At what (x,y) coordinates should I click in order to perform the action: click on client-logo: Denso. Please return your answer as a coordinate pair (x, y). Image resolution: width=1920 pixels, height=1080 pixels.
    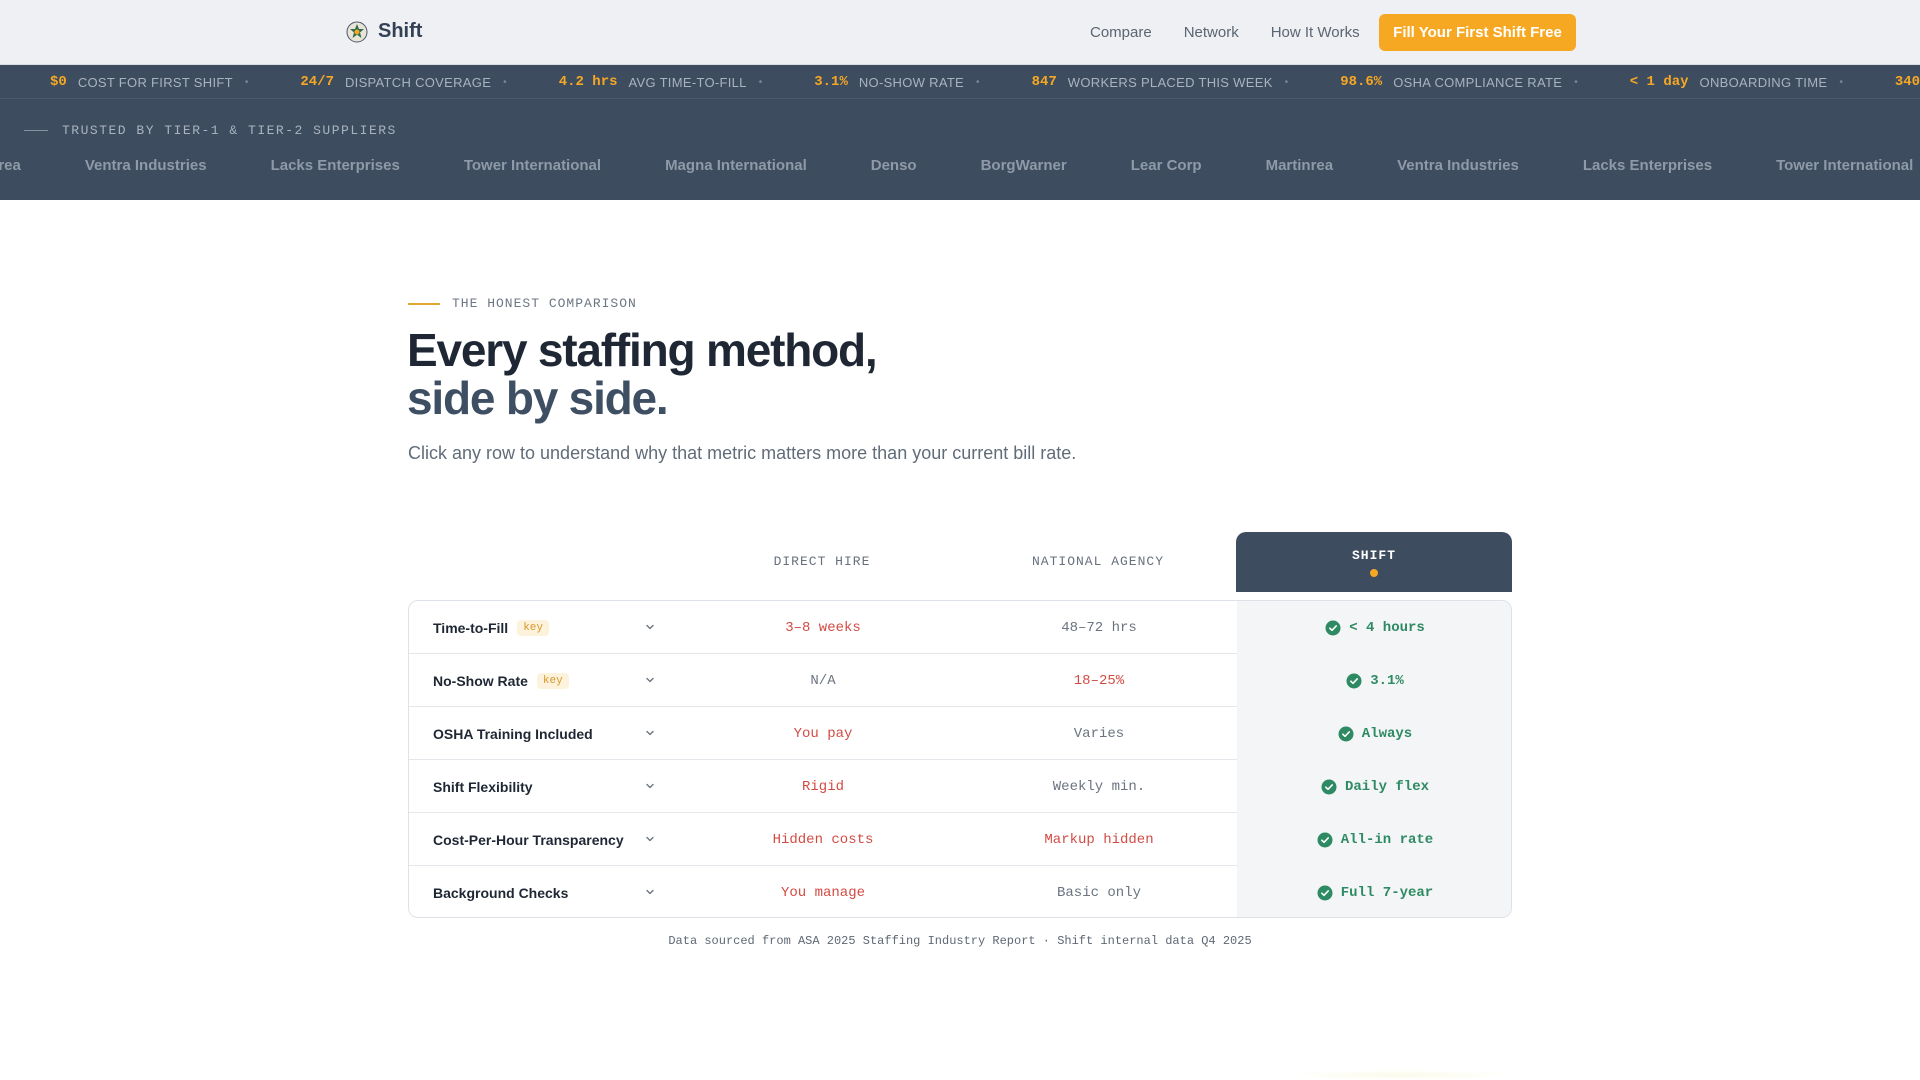
    Looking at the image, I should click on (893, 165).